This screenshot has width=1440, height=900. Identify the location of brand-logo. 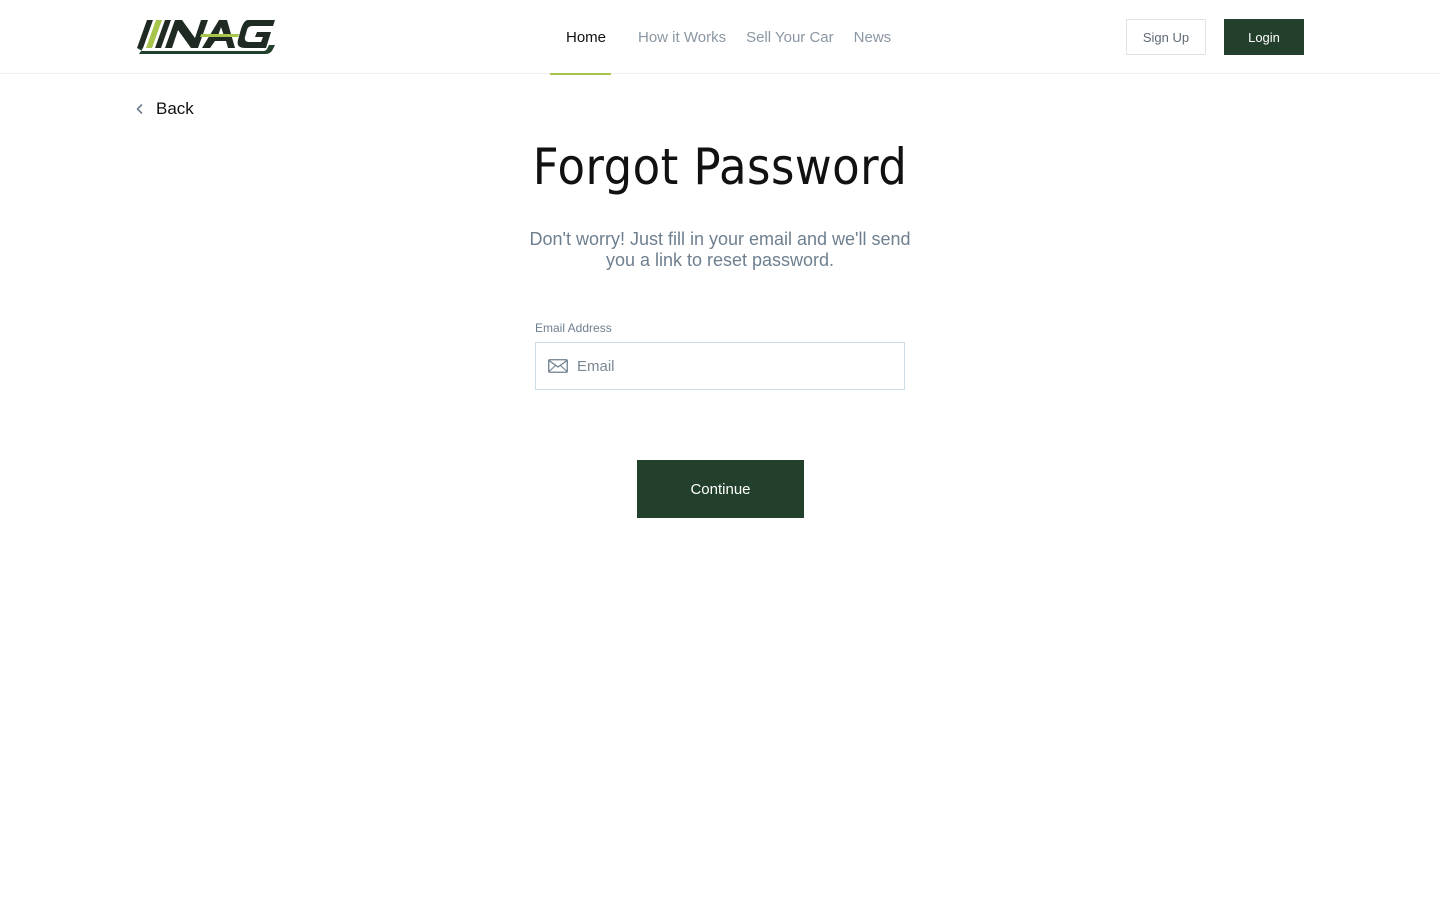
(206, 37).